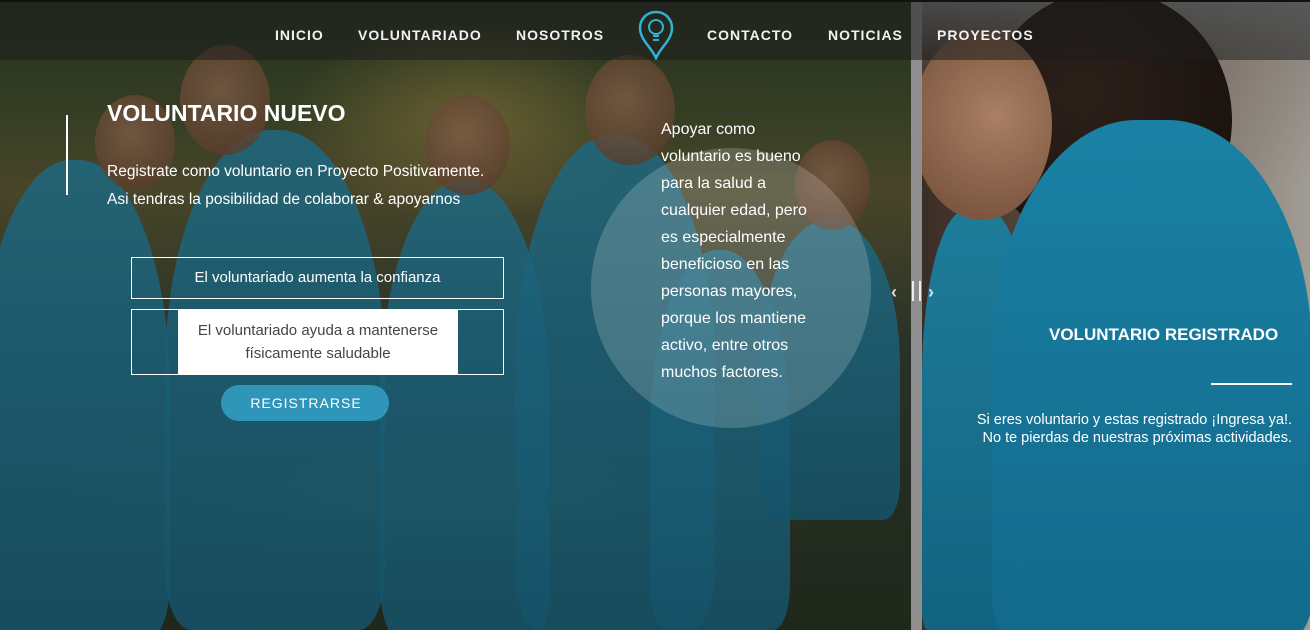 The height and width of the screenshot is (630, 1310). What do you see at coordinates (226, 113) in the screenshot?
I see `hero-title: VOLUNTARIO NUEVO` at bounding box center [226, 113].